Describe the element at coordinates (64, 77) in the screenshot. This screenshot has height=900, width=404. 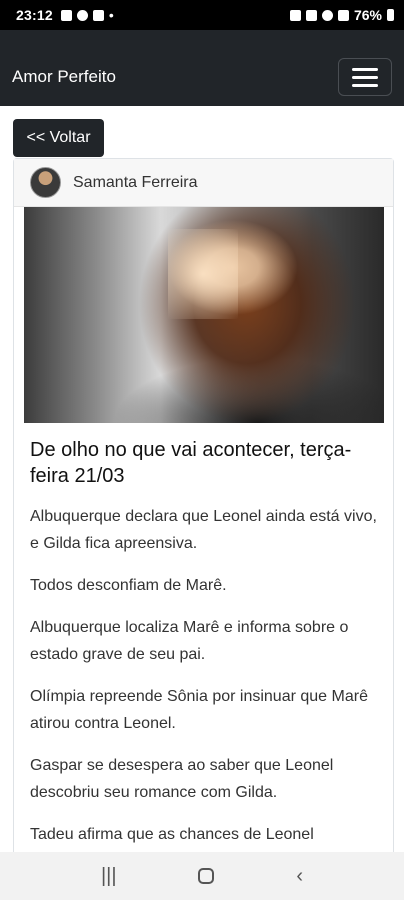
I see `brand-title: Amor Perfeito` at that location.